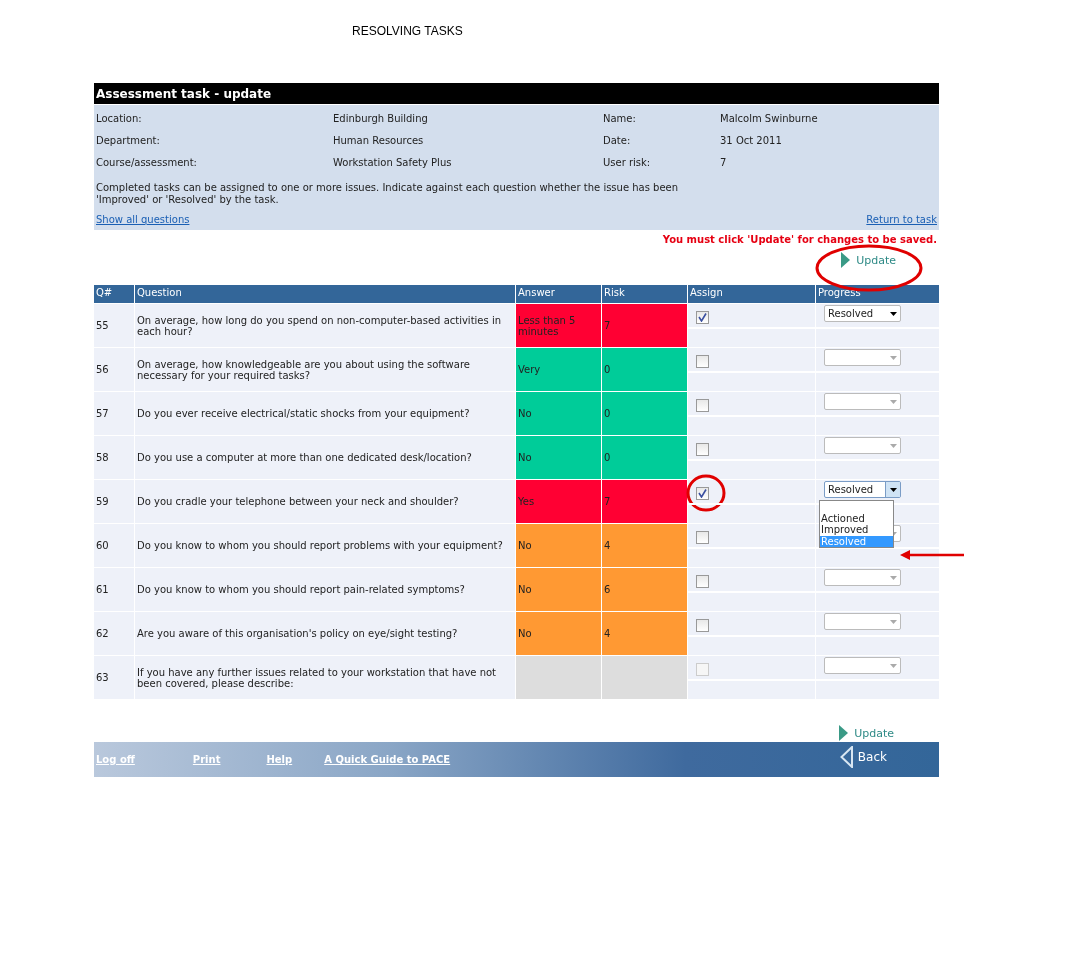 The image size is (1066, 953). Describe the element at coordinates (128, 140) in the screenshot. I see `field-label: Department:` at that location.